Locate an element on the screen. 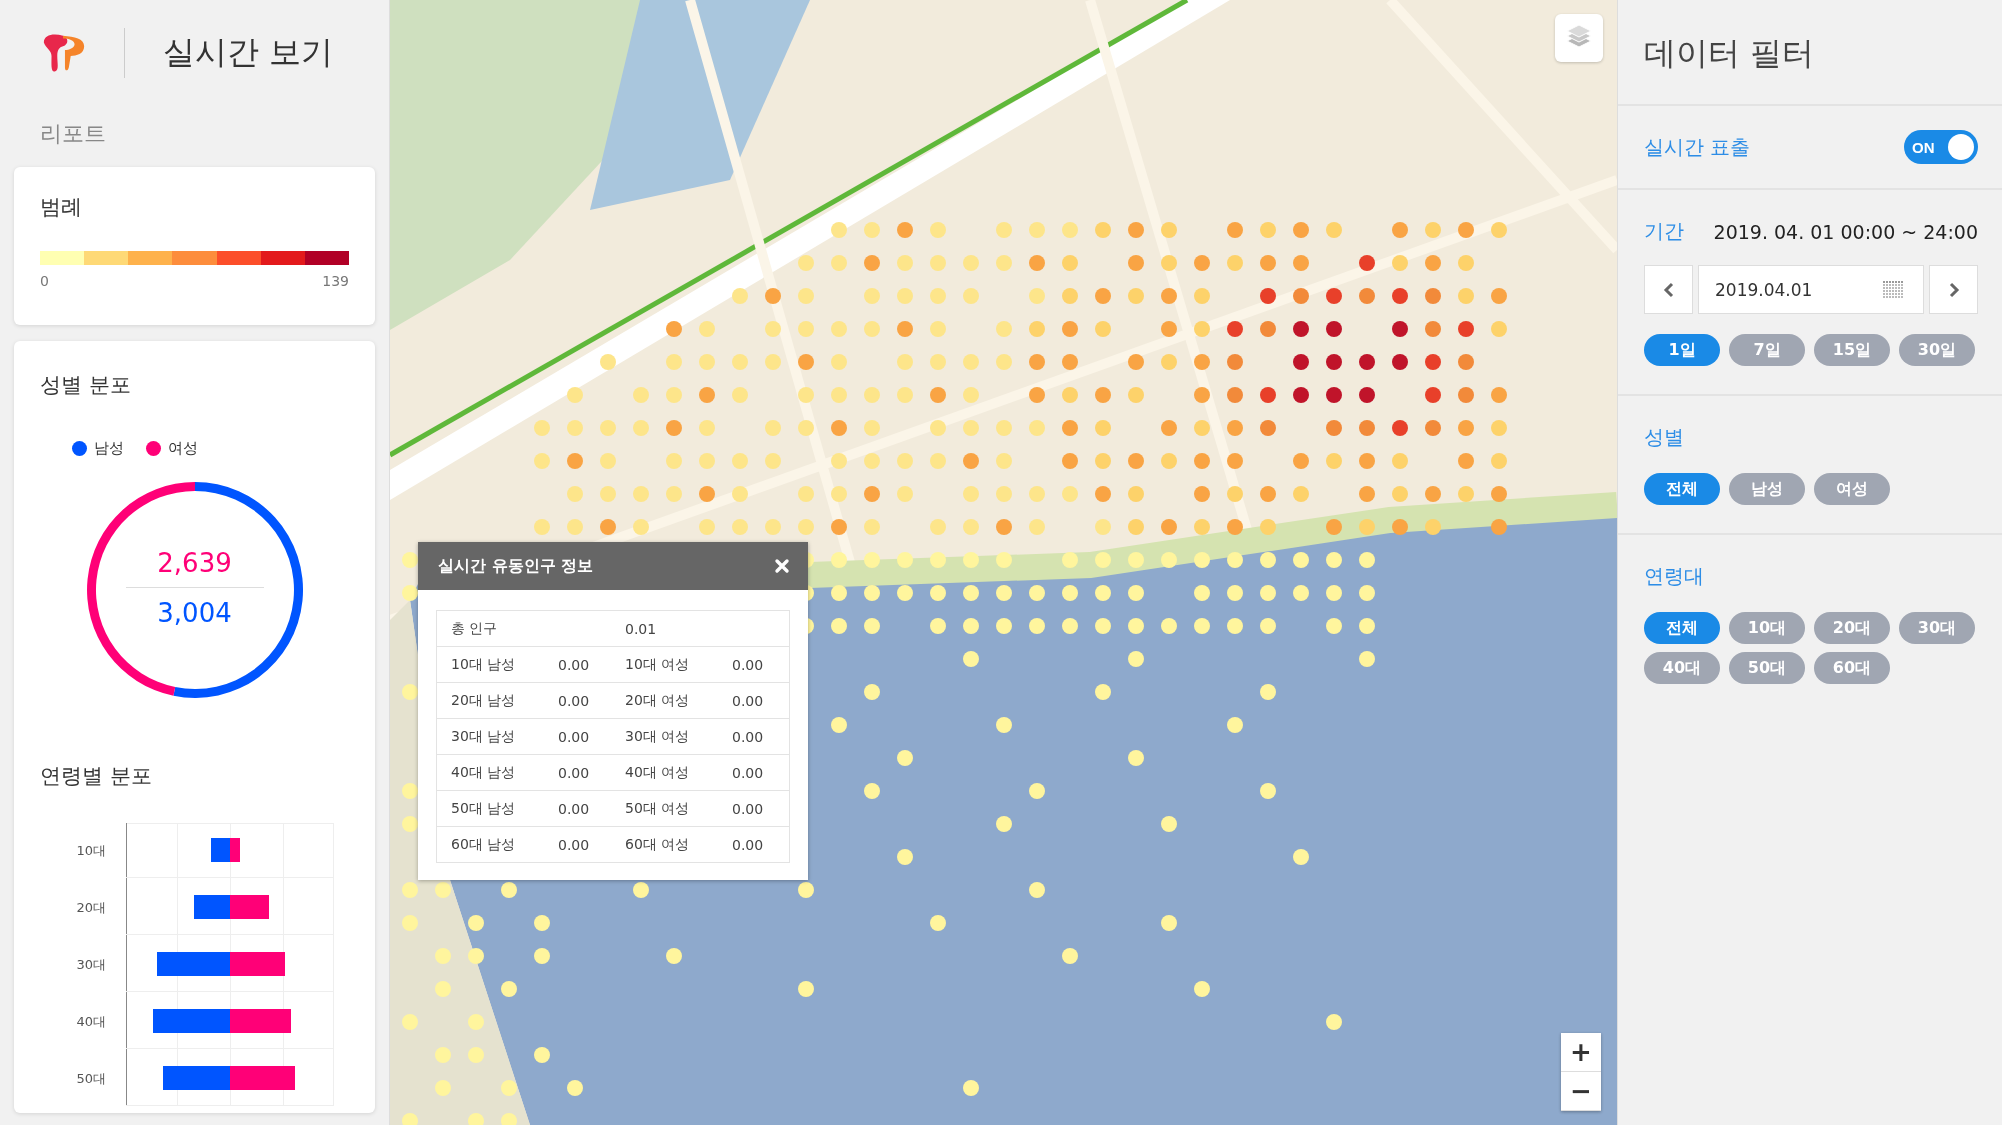 The height and width of the screenshot is (1125, 2002). table-cell-text: 50대 여성 is located at coordinates (658, 808).